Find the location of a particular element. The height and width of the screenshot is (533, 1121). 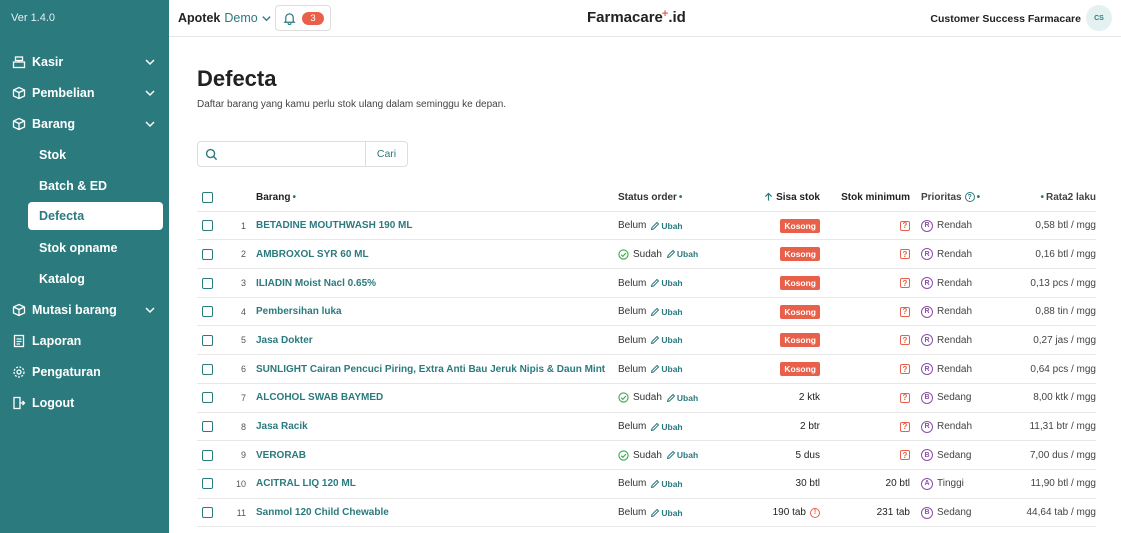

search-button: Cari is located at coordinates (386, 154).